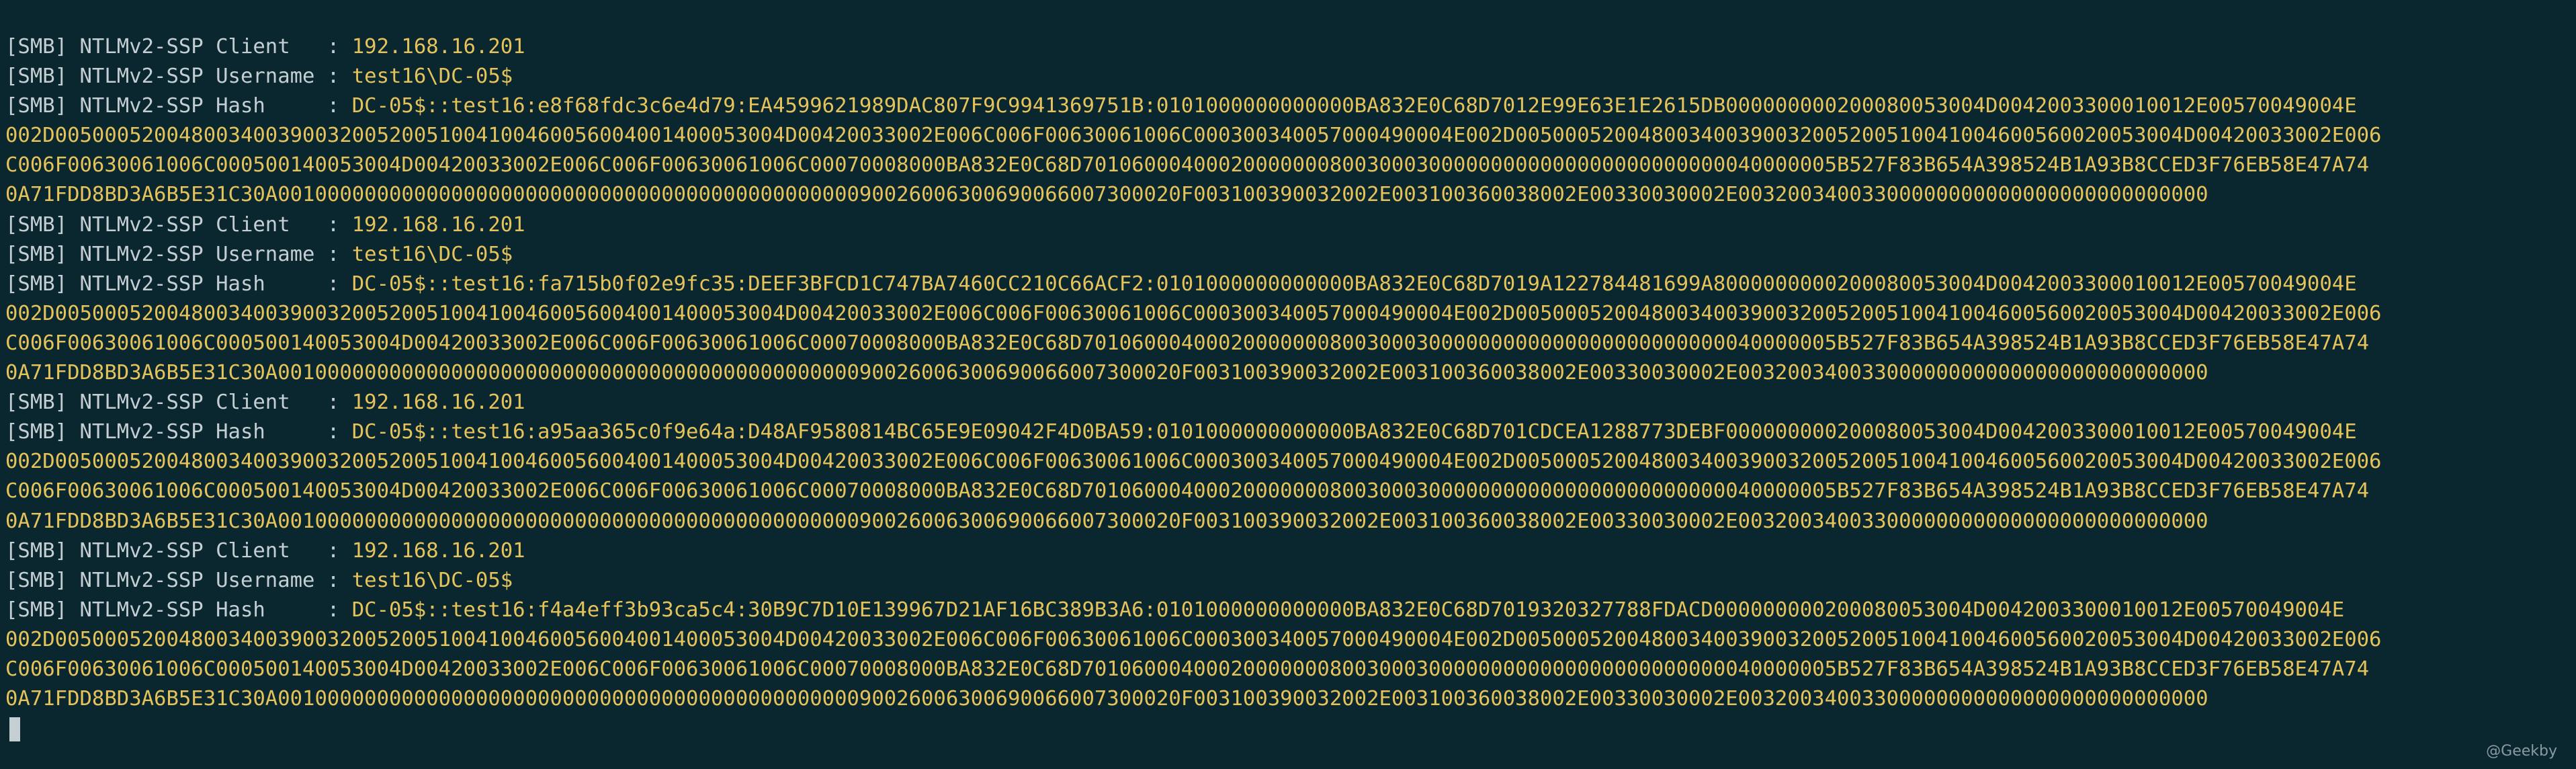 Image resolution: width=2576 pixels, height=769 pixels. What do you see at coordinates (14, 729) in the screenshot?
I see `terminal-cursor` at bounding box center [14, 729].